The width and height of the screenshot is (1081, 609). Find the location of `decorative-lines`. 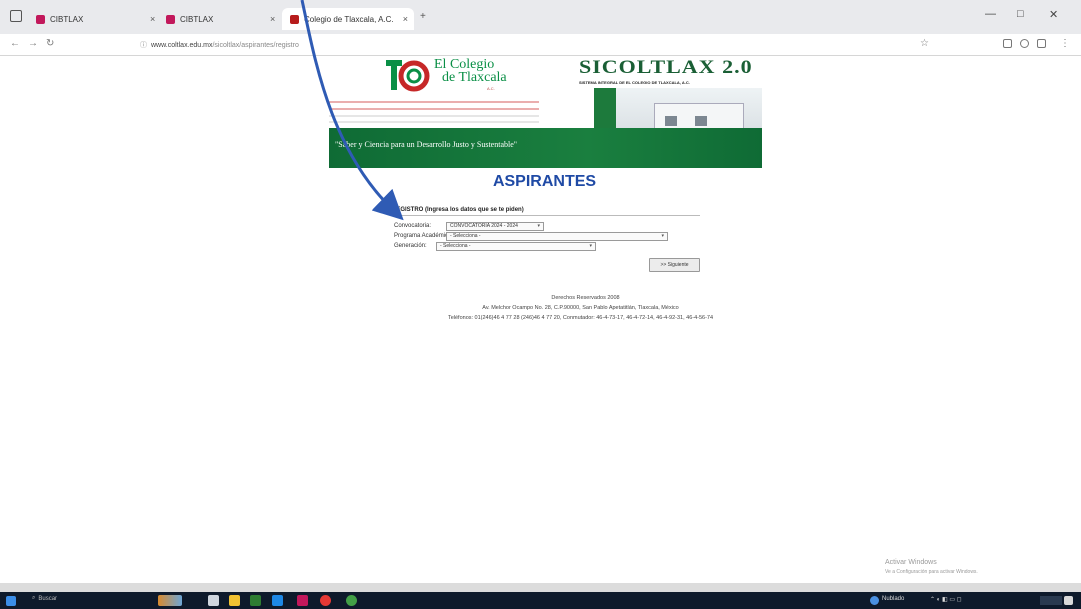

decorative-lines is located at coordinates (434, 112).